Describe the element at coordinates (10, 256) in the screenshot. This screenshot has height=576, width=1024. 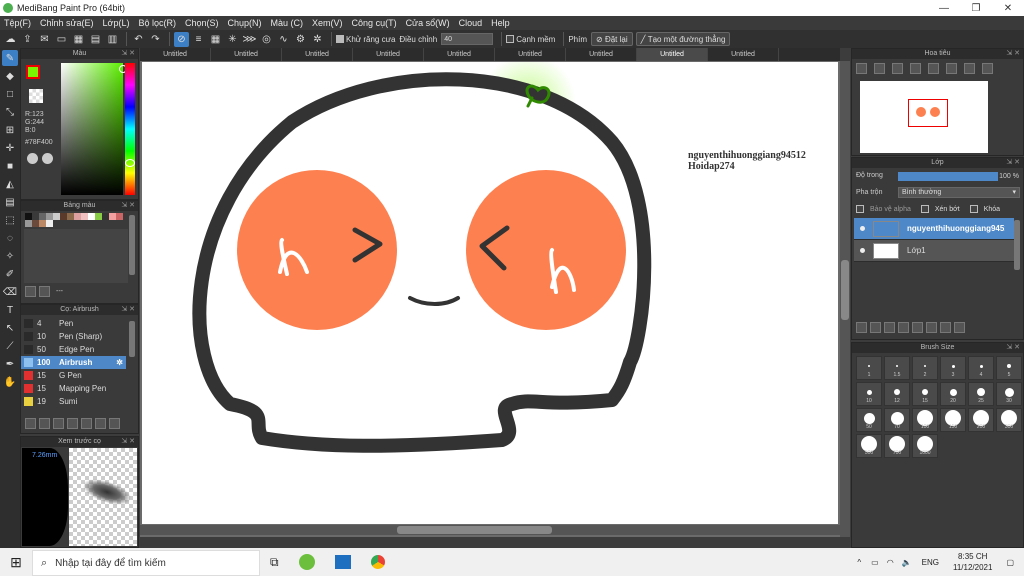
I see `magic-wand-icon: ✧` at that location.